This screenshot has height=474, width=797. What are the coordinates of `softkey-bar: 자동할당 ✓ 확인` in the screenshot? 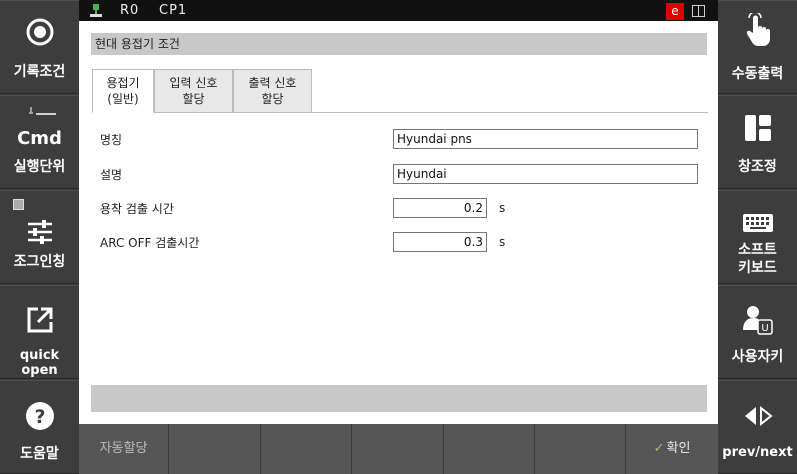 It's located at (398, 449).